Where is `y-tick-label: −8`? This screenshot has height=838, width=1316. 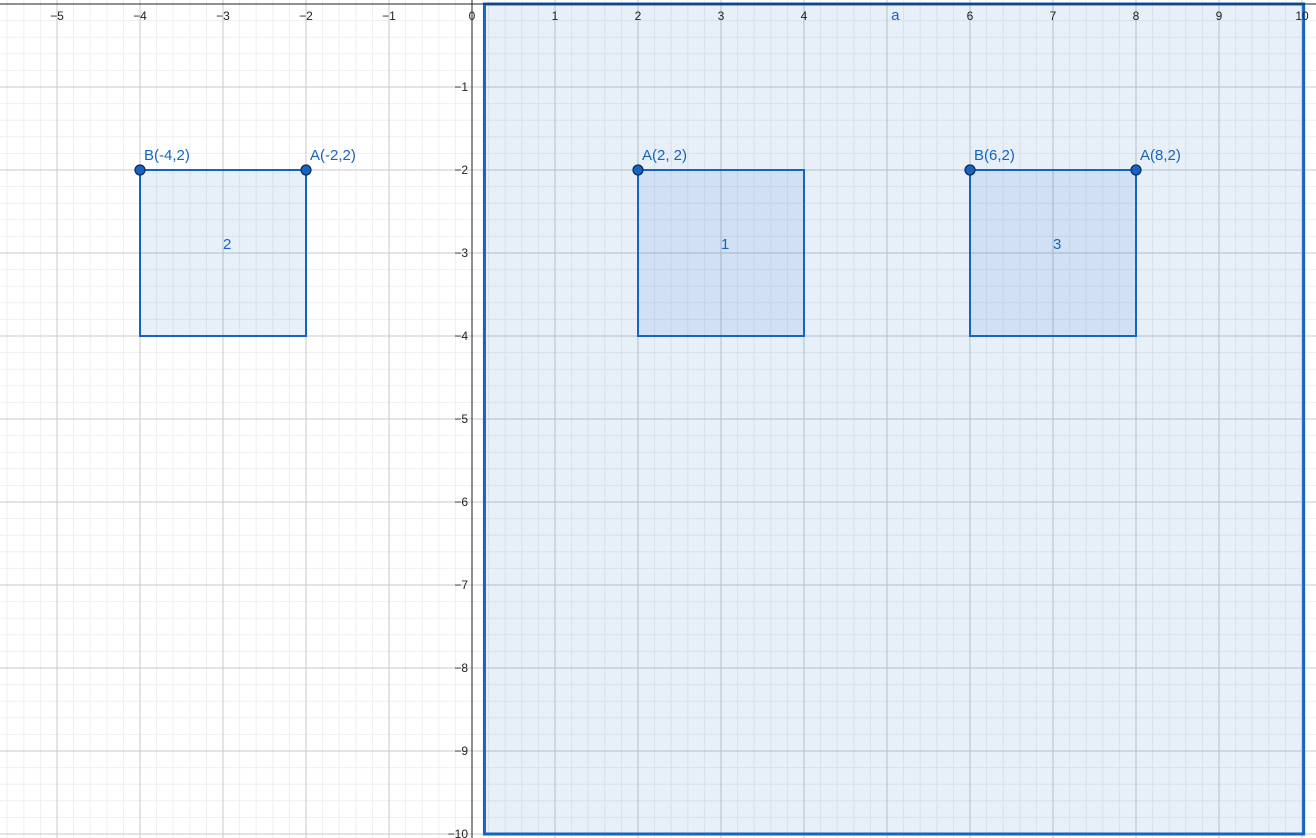
y-tick-label: −8 is located at coordinates (461, 668).